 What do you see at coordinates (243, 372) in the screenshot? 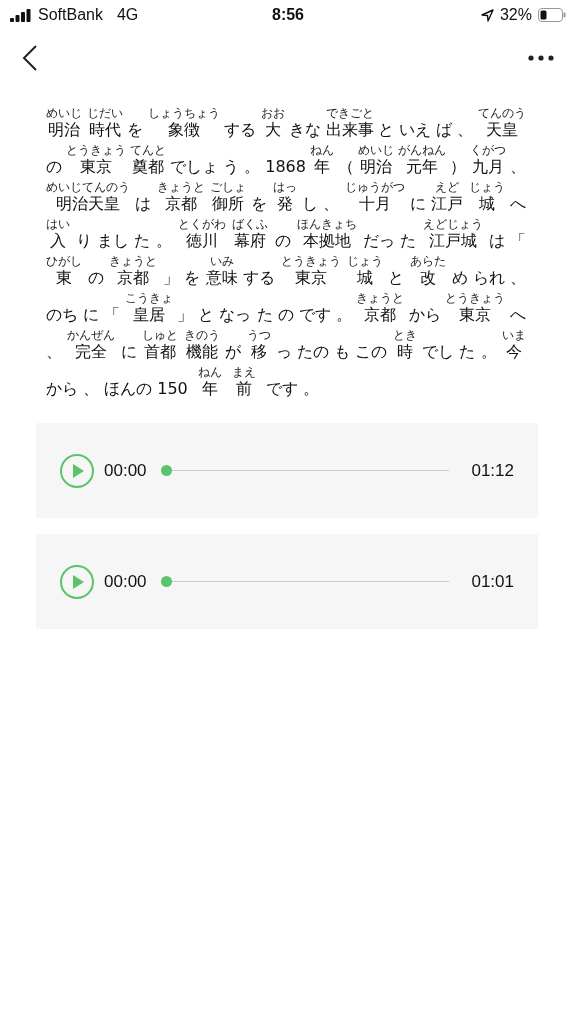
I see `furigana: まえ` at bounding box center [243, 372].